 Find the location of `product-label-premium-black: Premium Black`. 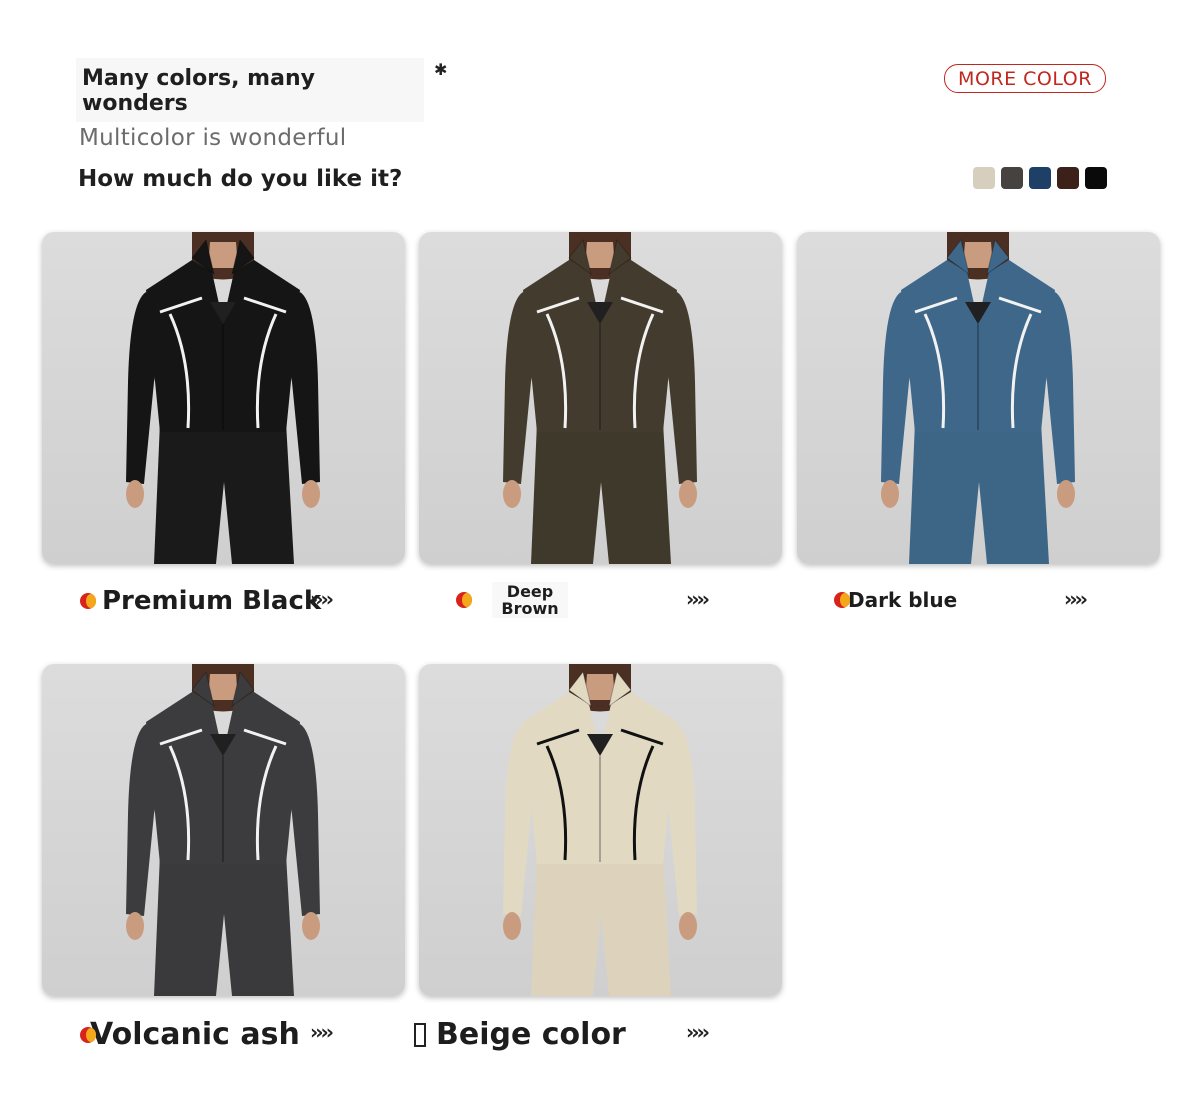

product-label-premium-black: Premium Black is located at coordinates (200, 601).